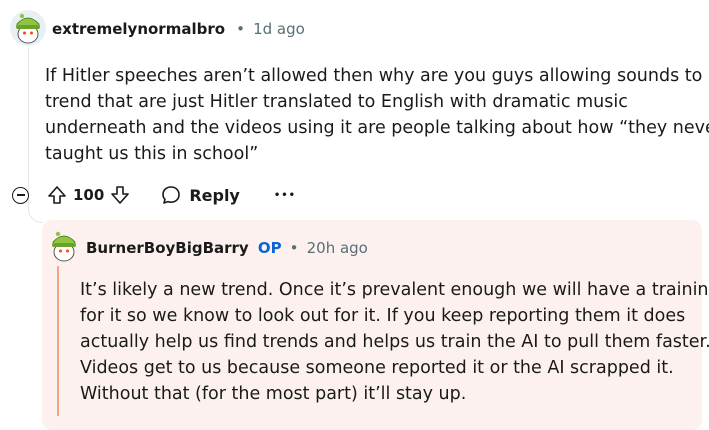 The width and height of the screenshot is (709, 430). I want to click on reply-header: BurnerBoyBigBarry OP • 20h ago, so click(227, 247).